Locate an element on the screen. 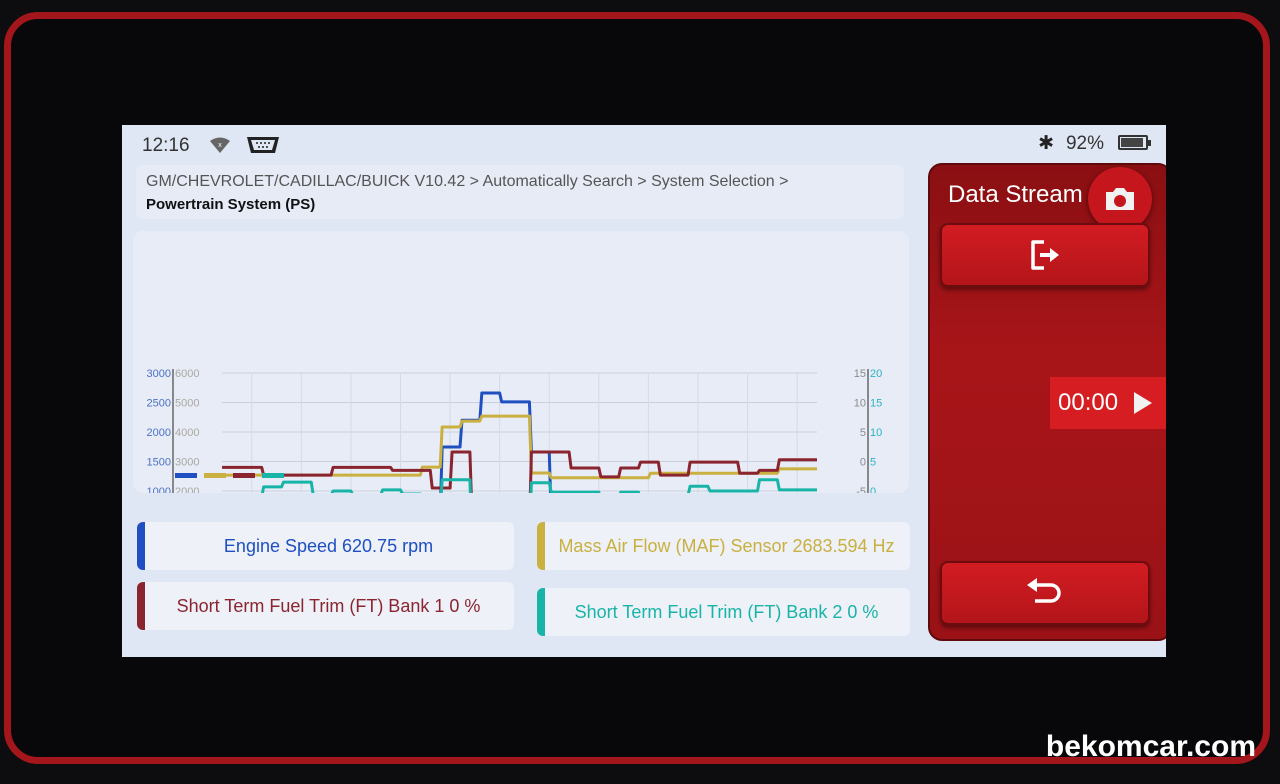 The image size is (1280, 784). right-axis2-tick: 0 is located at coordinates (873, 489).